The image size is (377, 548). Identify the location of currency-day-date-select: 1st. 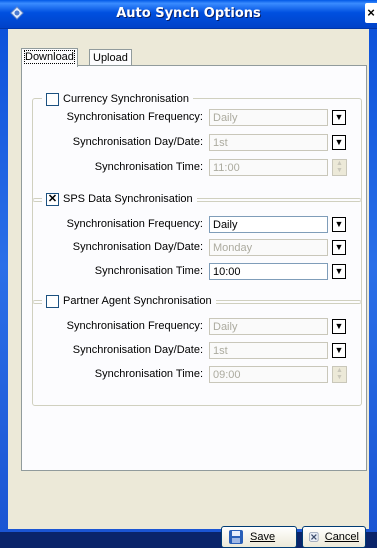
(268, 142).